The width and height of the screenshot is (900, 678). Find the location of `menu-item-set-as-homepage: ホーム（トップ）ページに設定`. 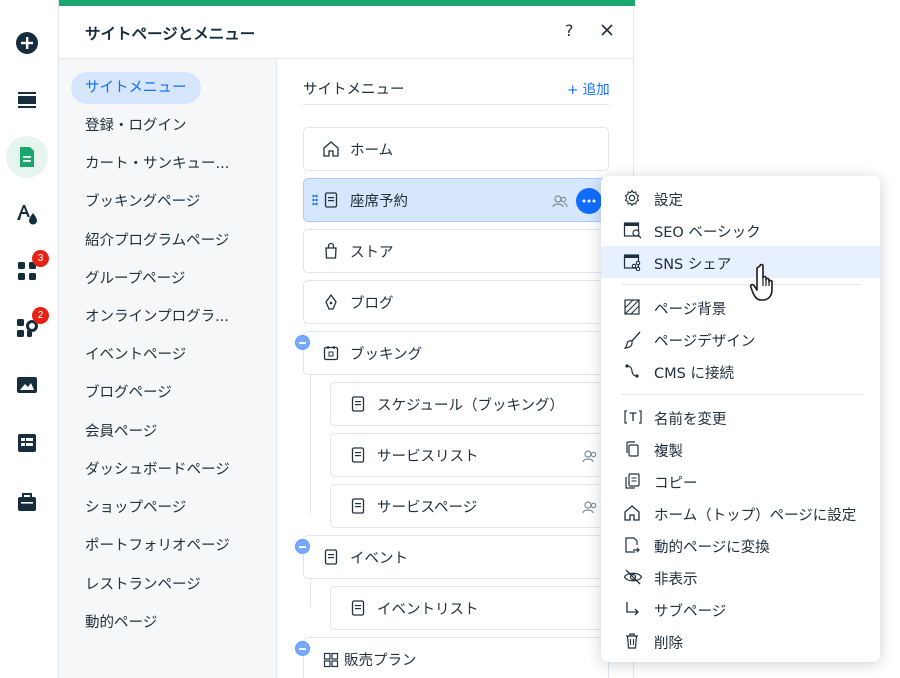

menu-item-set-as-homepage: ホーム（トップ）ページに設定 is located at coordinates (740, 513).